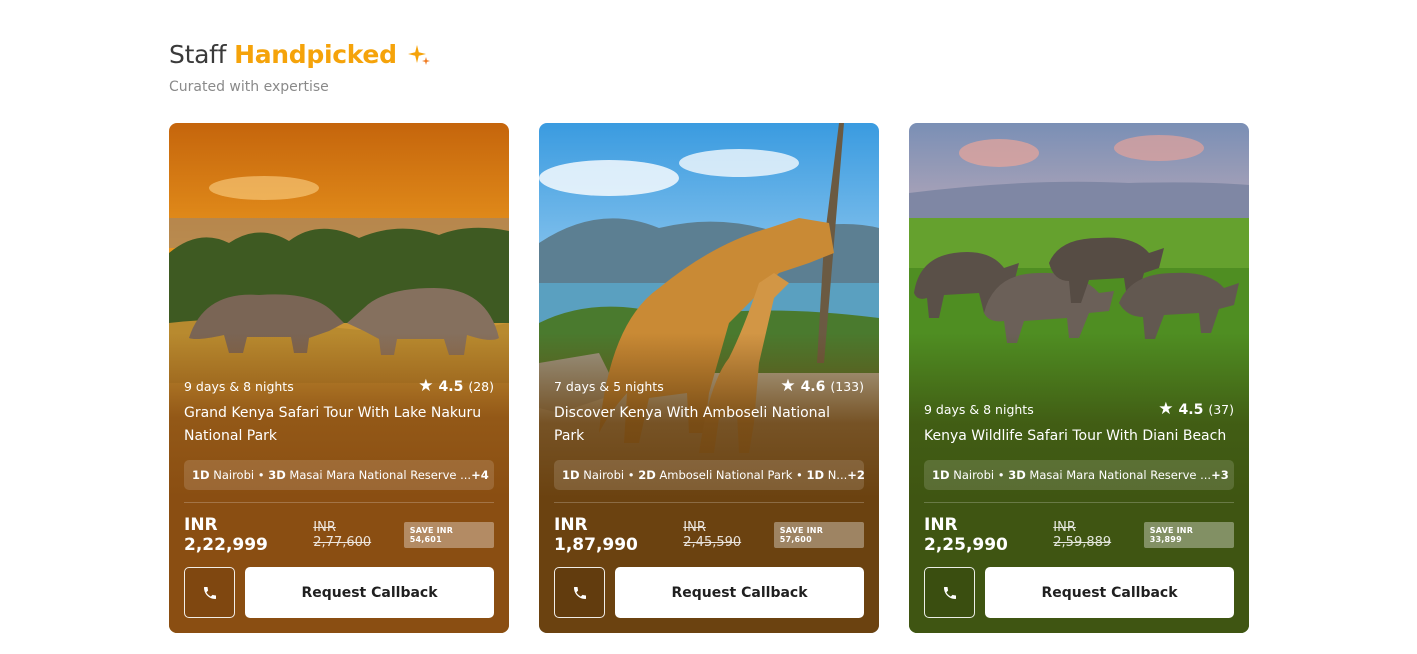 The width and height of the screenshot is (1417, 654). What do you see at coordinates (448, 535) in the screenshot?
I see `save-badge: SAVE INR 54,601` at bounding box center [448, 535].